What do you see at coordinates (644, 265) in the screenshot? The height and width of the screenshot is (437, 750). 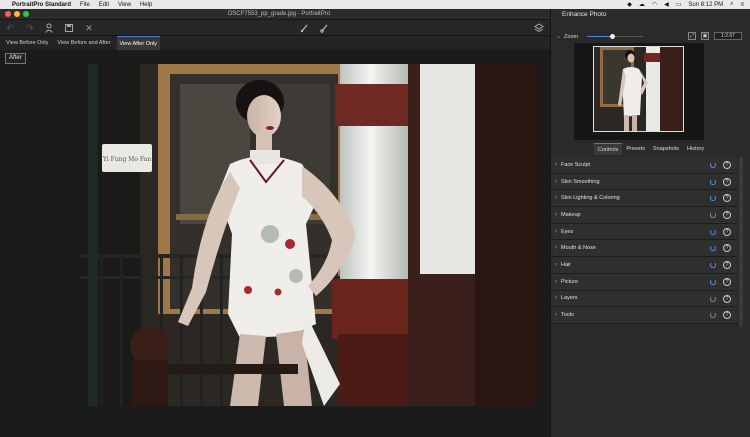 I see `section-hair: › Hair?` at bounding box center [644, 265].